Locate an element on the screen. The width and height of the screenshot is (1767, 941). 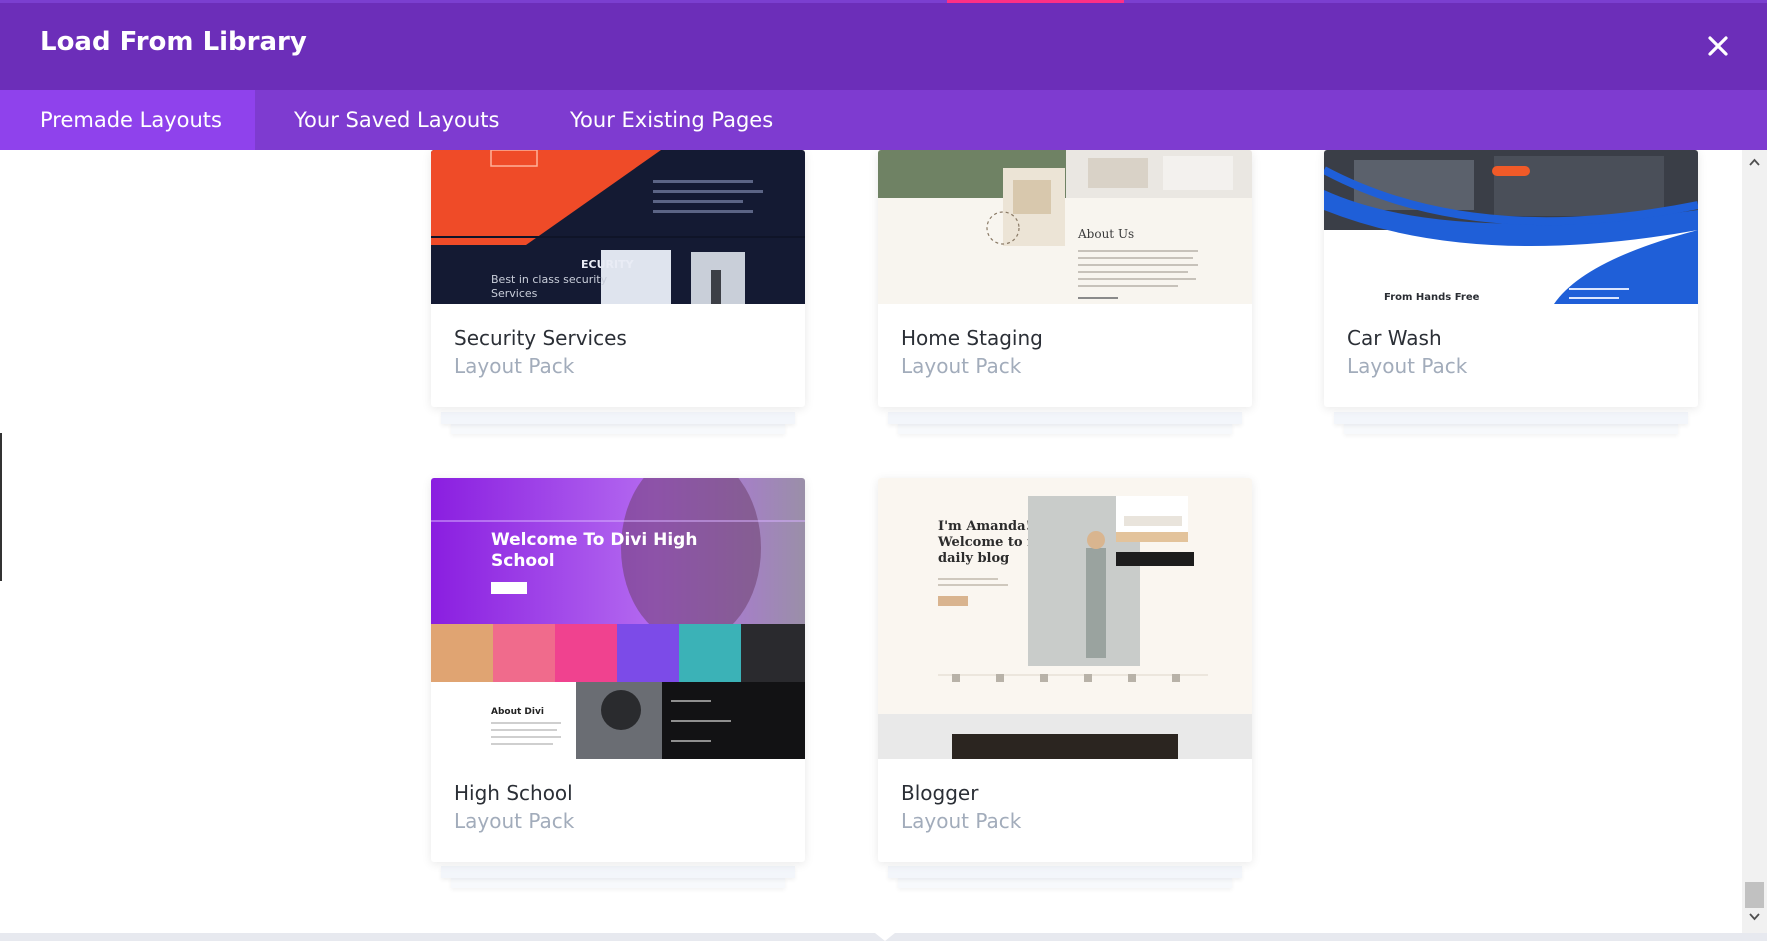
layout-thumbnail: ECURITY Best in class security Services is located at coordinates (618, 227).